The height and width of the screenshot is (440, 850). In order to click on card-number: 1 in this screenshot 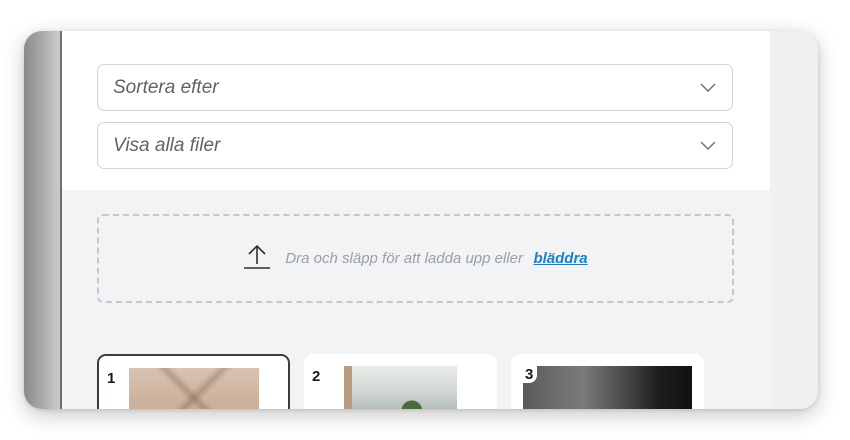, I will do `click(111, 378)`.